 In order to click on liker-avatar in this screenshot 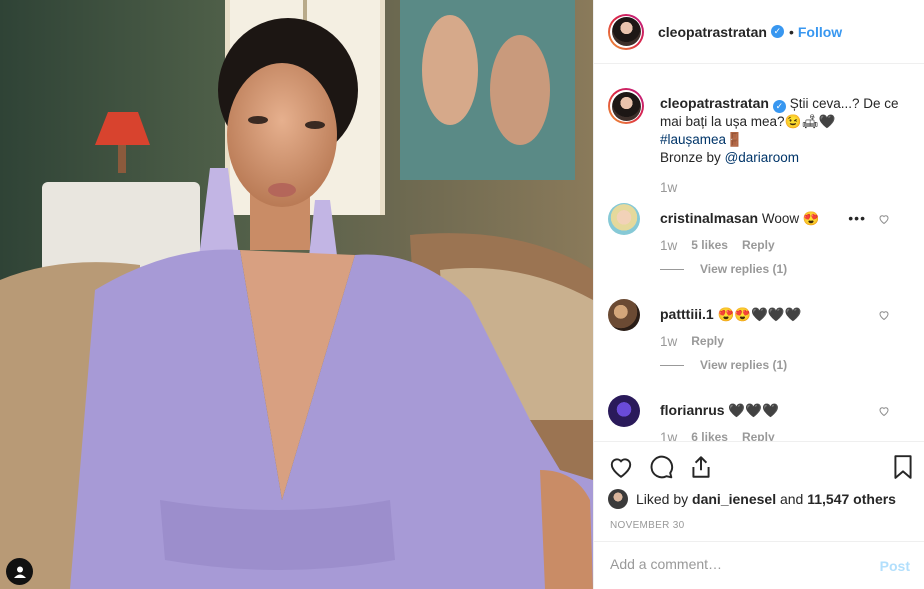, I will do `click(618, 499)`.